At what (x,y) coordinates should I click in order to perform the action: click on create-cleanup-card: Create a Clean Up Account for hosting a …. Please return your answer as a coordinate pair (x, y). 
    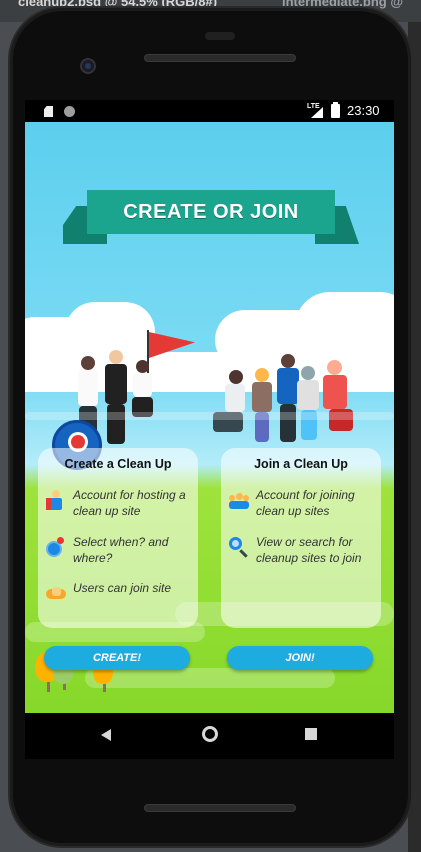
    Looking at the image, I should click on (118, 538).